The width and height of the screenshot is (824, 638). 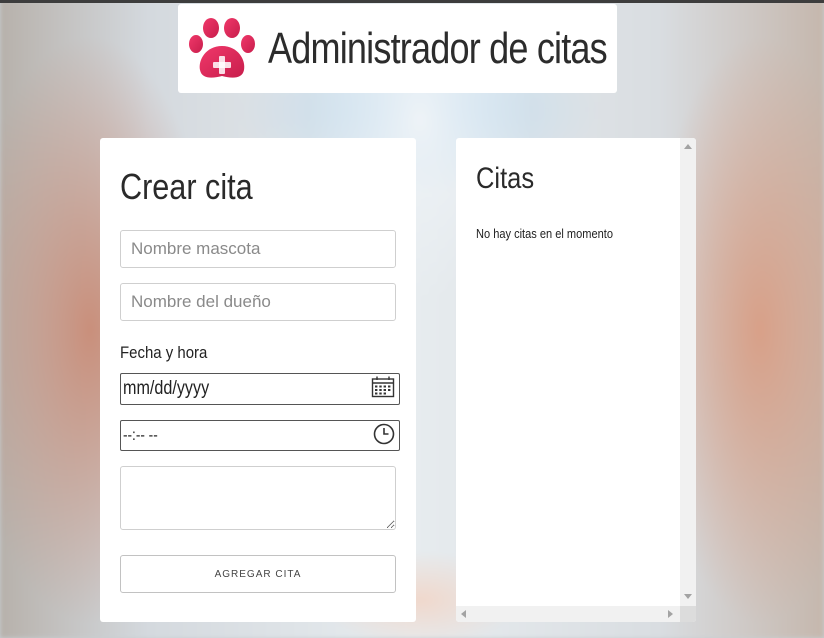 What do you see at coordinates (258, 302) in the screenshot?
I see `owner-name-input` at bounding box center [258, 302].